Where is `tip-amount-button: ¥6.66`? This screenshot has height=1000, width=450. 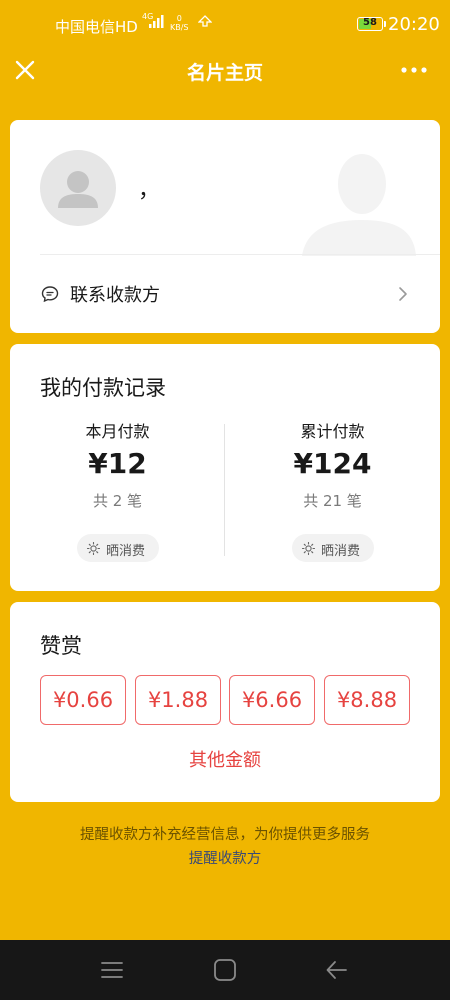 tip-amount-button: ¥6.66 is located at coordinates (272, 700).